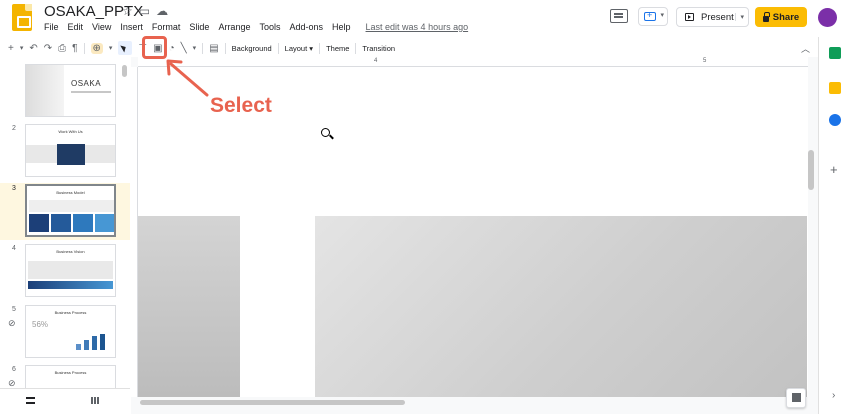 The image size is (850, 414). What do you see at coordinates (70, 251) in the screenshot?
I see `slide-4-title: Business Vision` at bounding box center [70, 251].